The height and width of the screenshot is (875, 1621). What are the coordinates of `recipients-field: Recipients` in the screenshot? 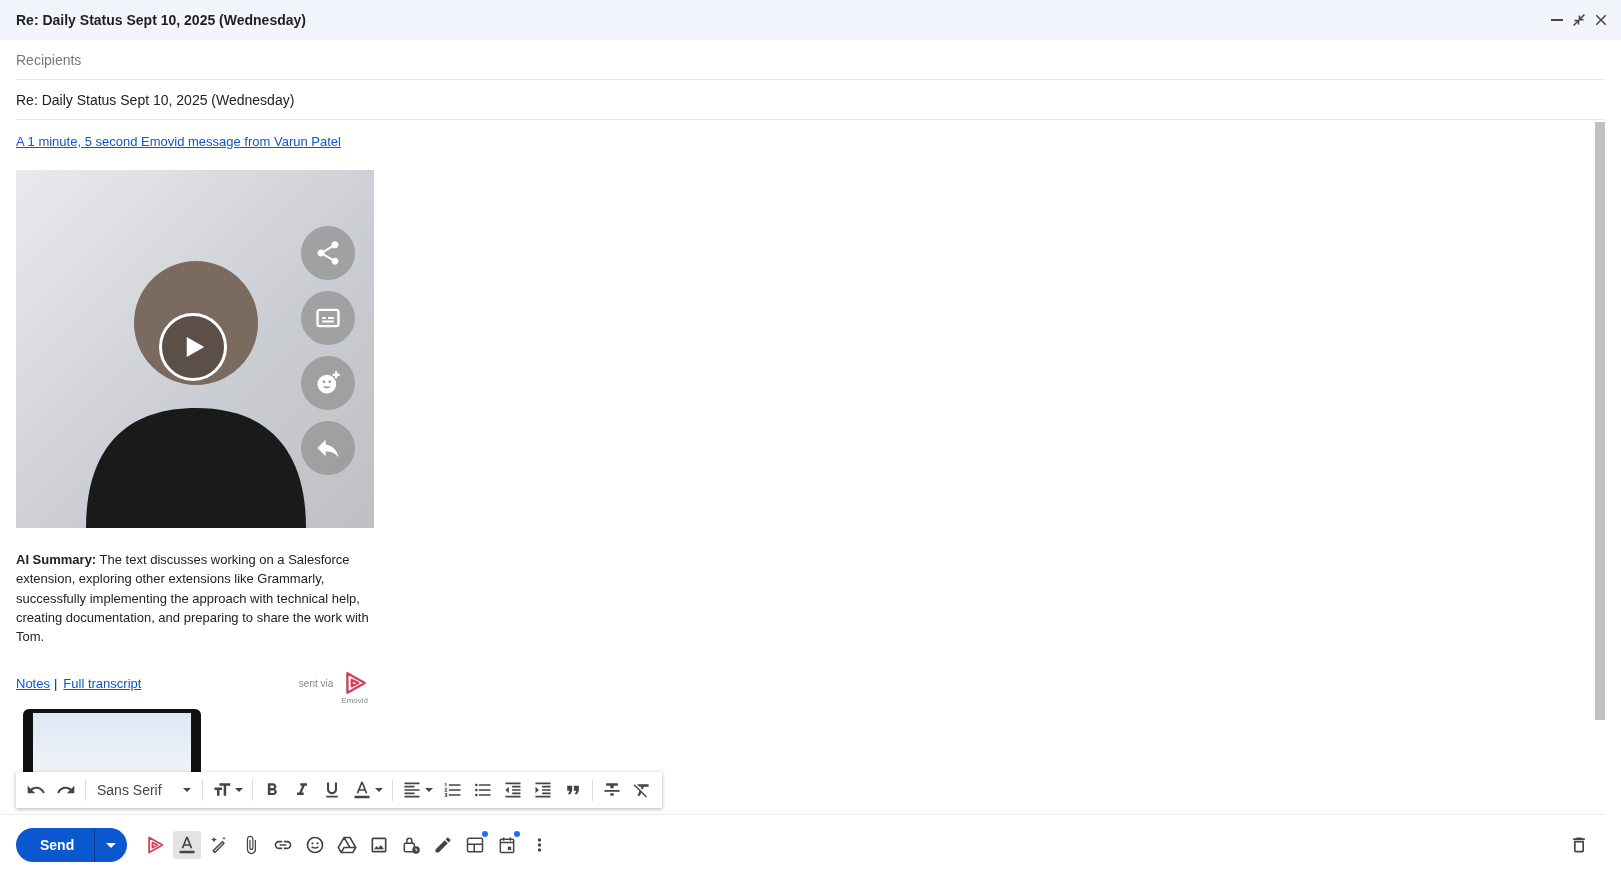 It's located at (810, 59).